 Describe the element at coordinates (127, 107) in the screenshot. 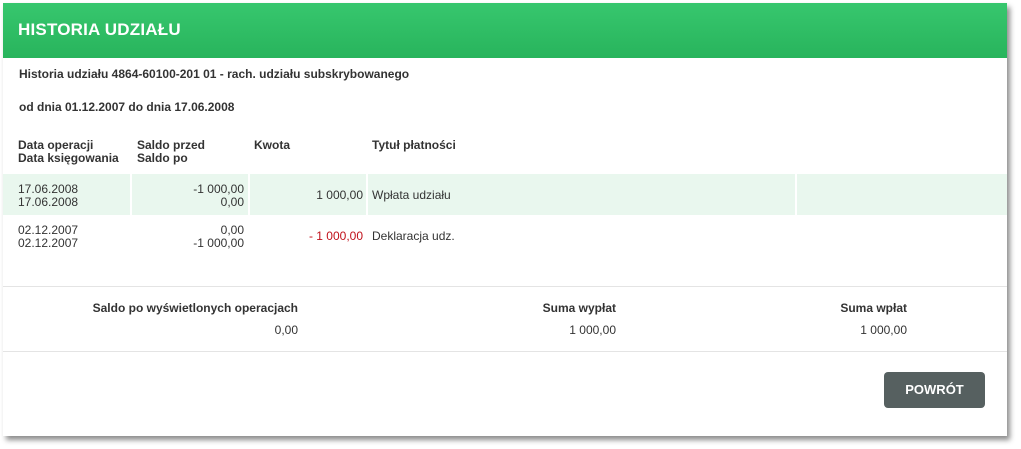

I see `date-range-info: od dnia 01.12.2007 do dnia 17.06.2008` at that location.